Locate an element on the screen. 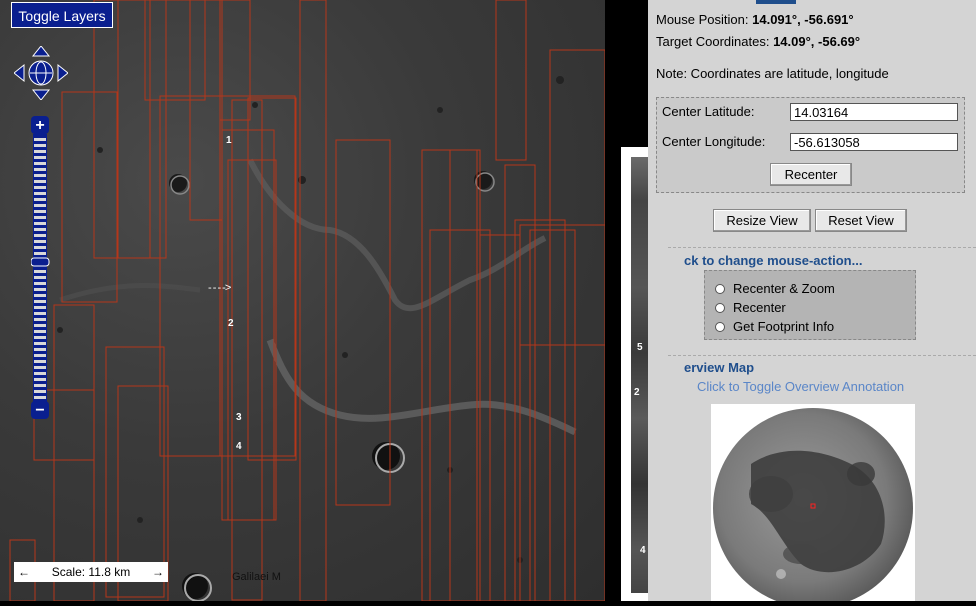 The height and width of the screenshot is (606, 976). radio-get-footprint-info: Get Footprint Info is located at coordinates (774, 326).